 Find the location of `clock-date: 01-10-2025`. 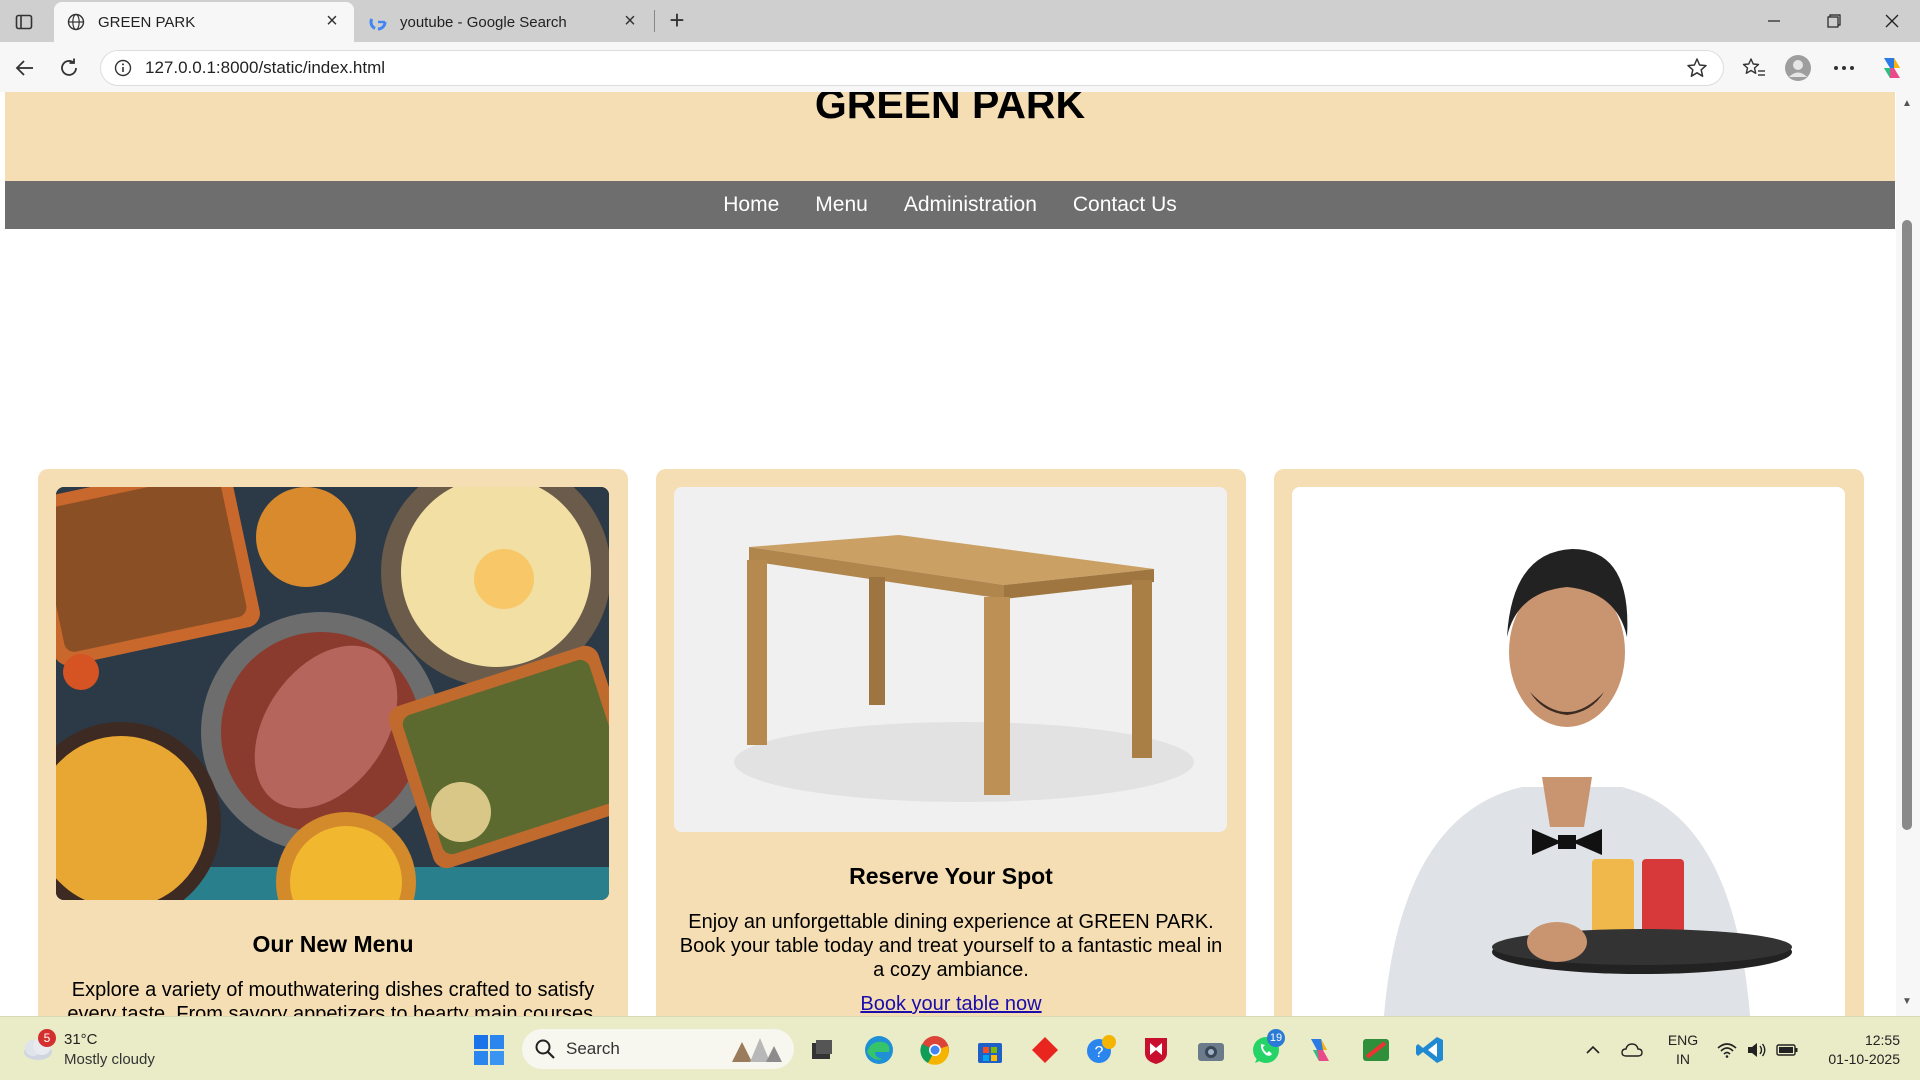

clock-date: 01-10-2025 is located at coordinates (1864, 1059).